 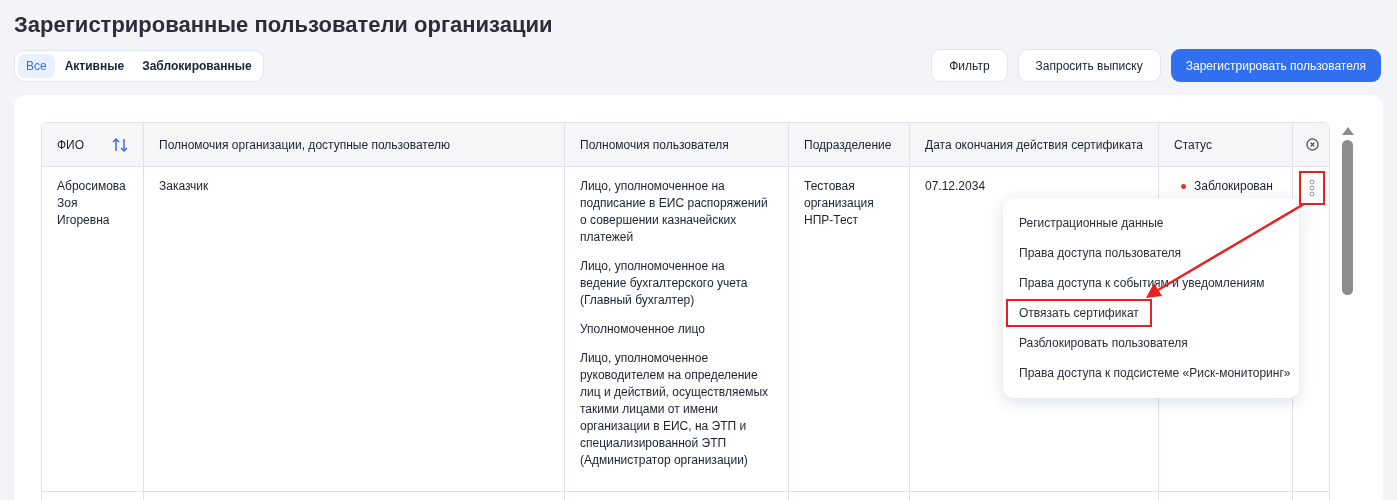 I want to click on column-header: Дата окончания действия сертификата, so click(x=1034, y=144).